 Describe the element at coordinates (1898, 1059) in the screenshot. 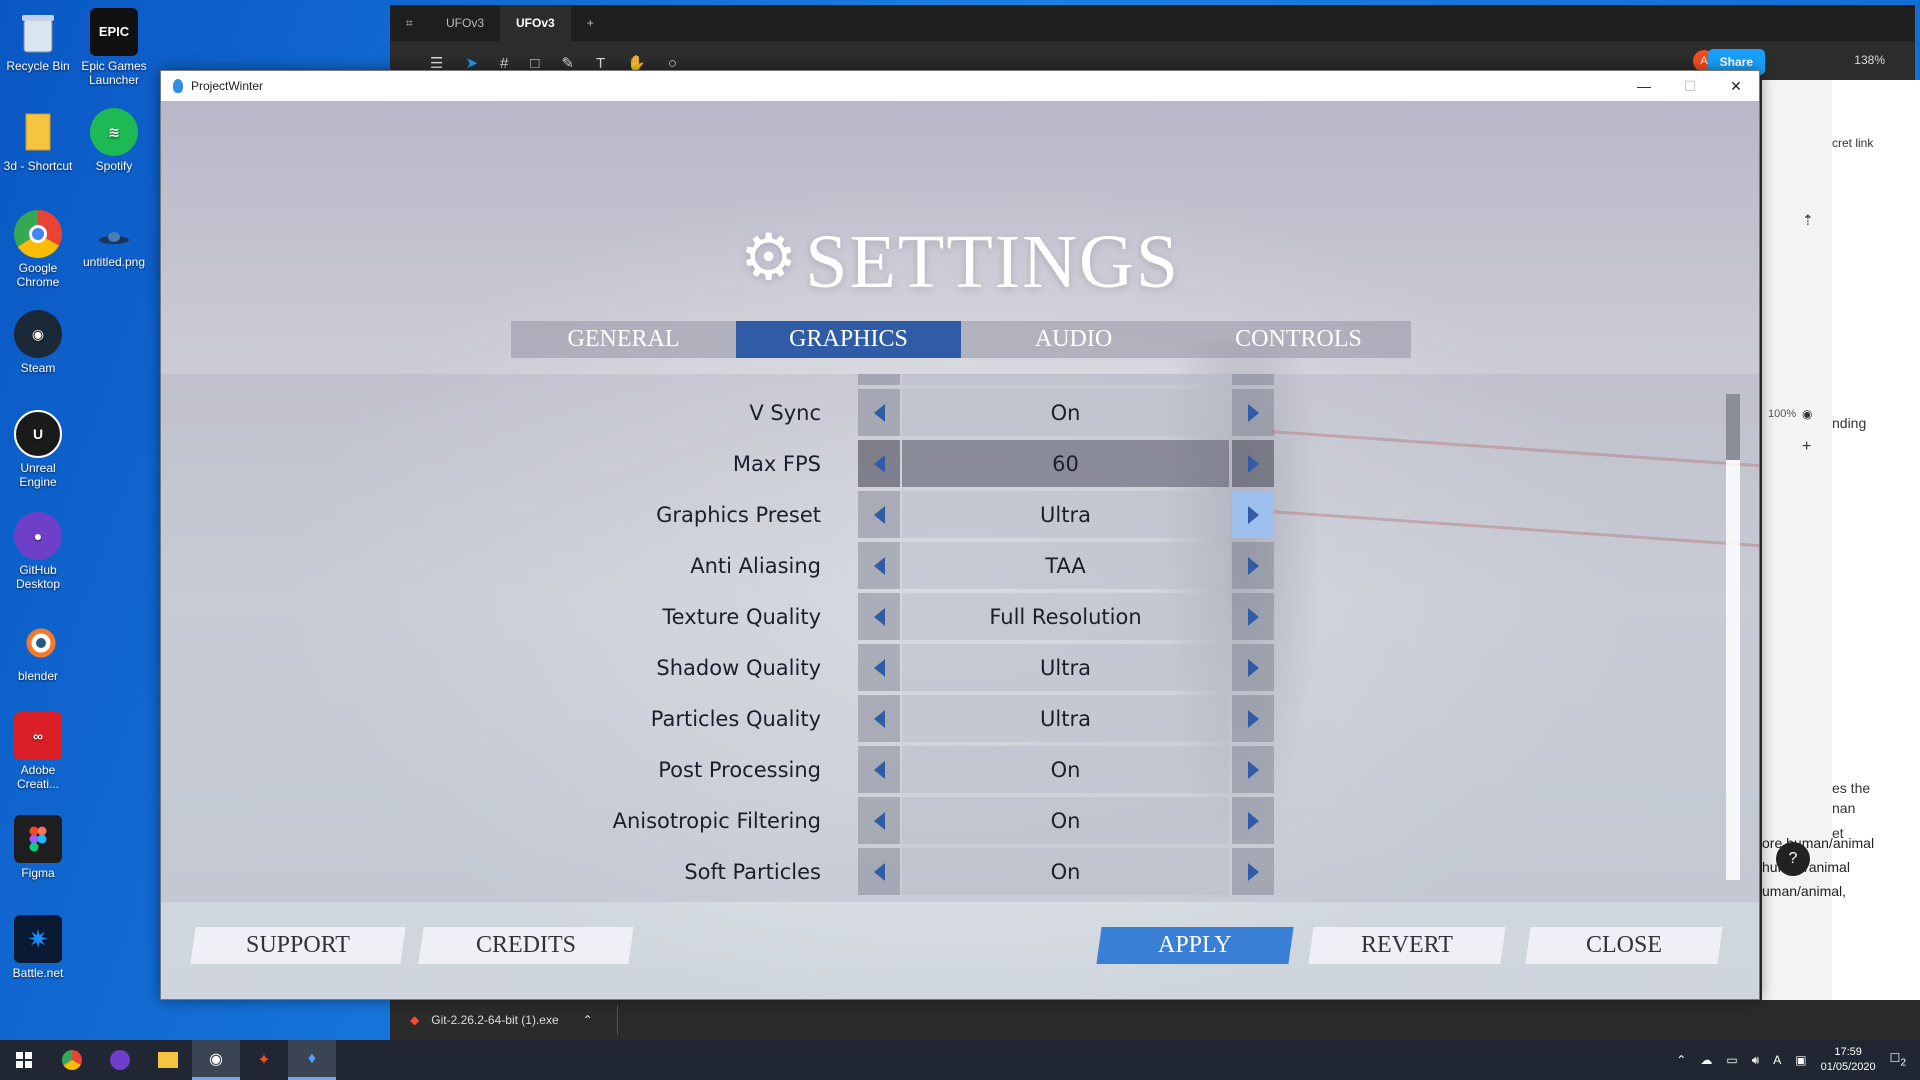

I see `notification-icon: ☐2` at that location.